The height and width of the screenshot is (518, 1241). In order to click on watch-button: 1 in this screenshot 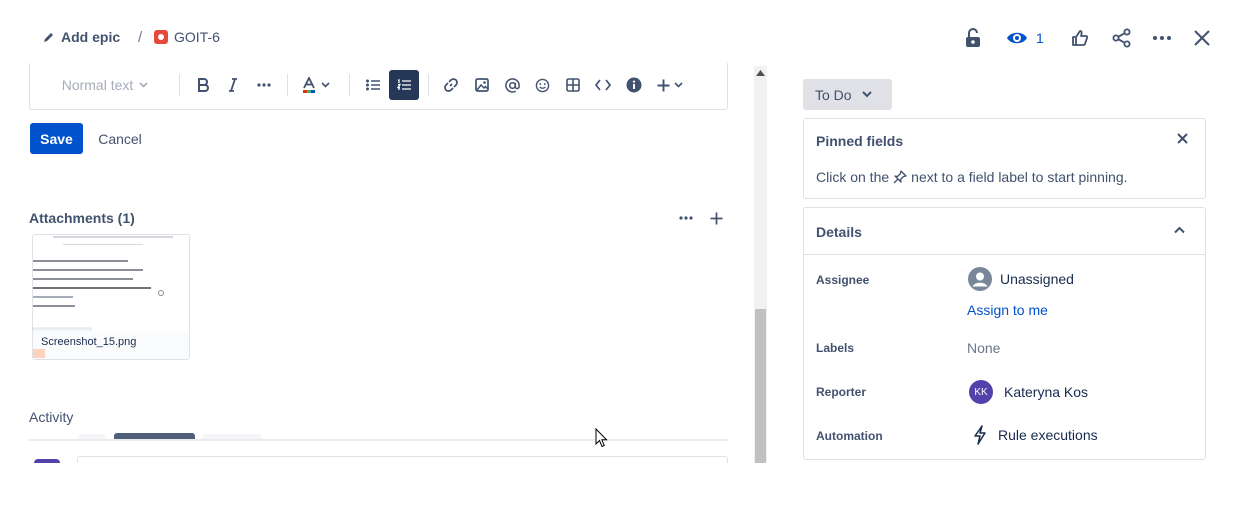, I will do `click(1025, 38)`.